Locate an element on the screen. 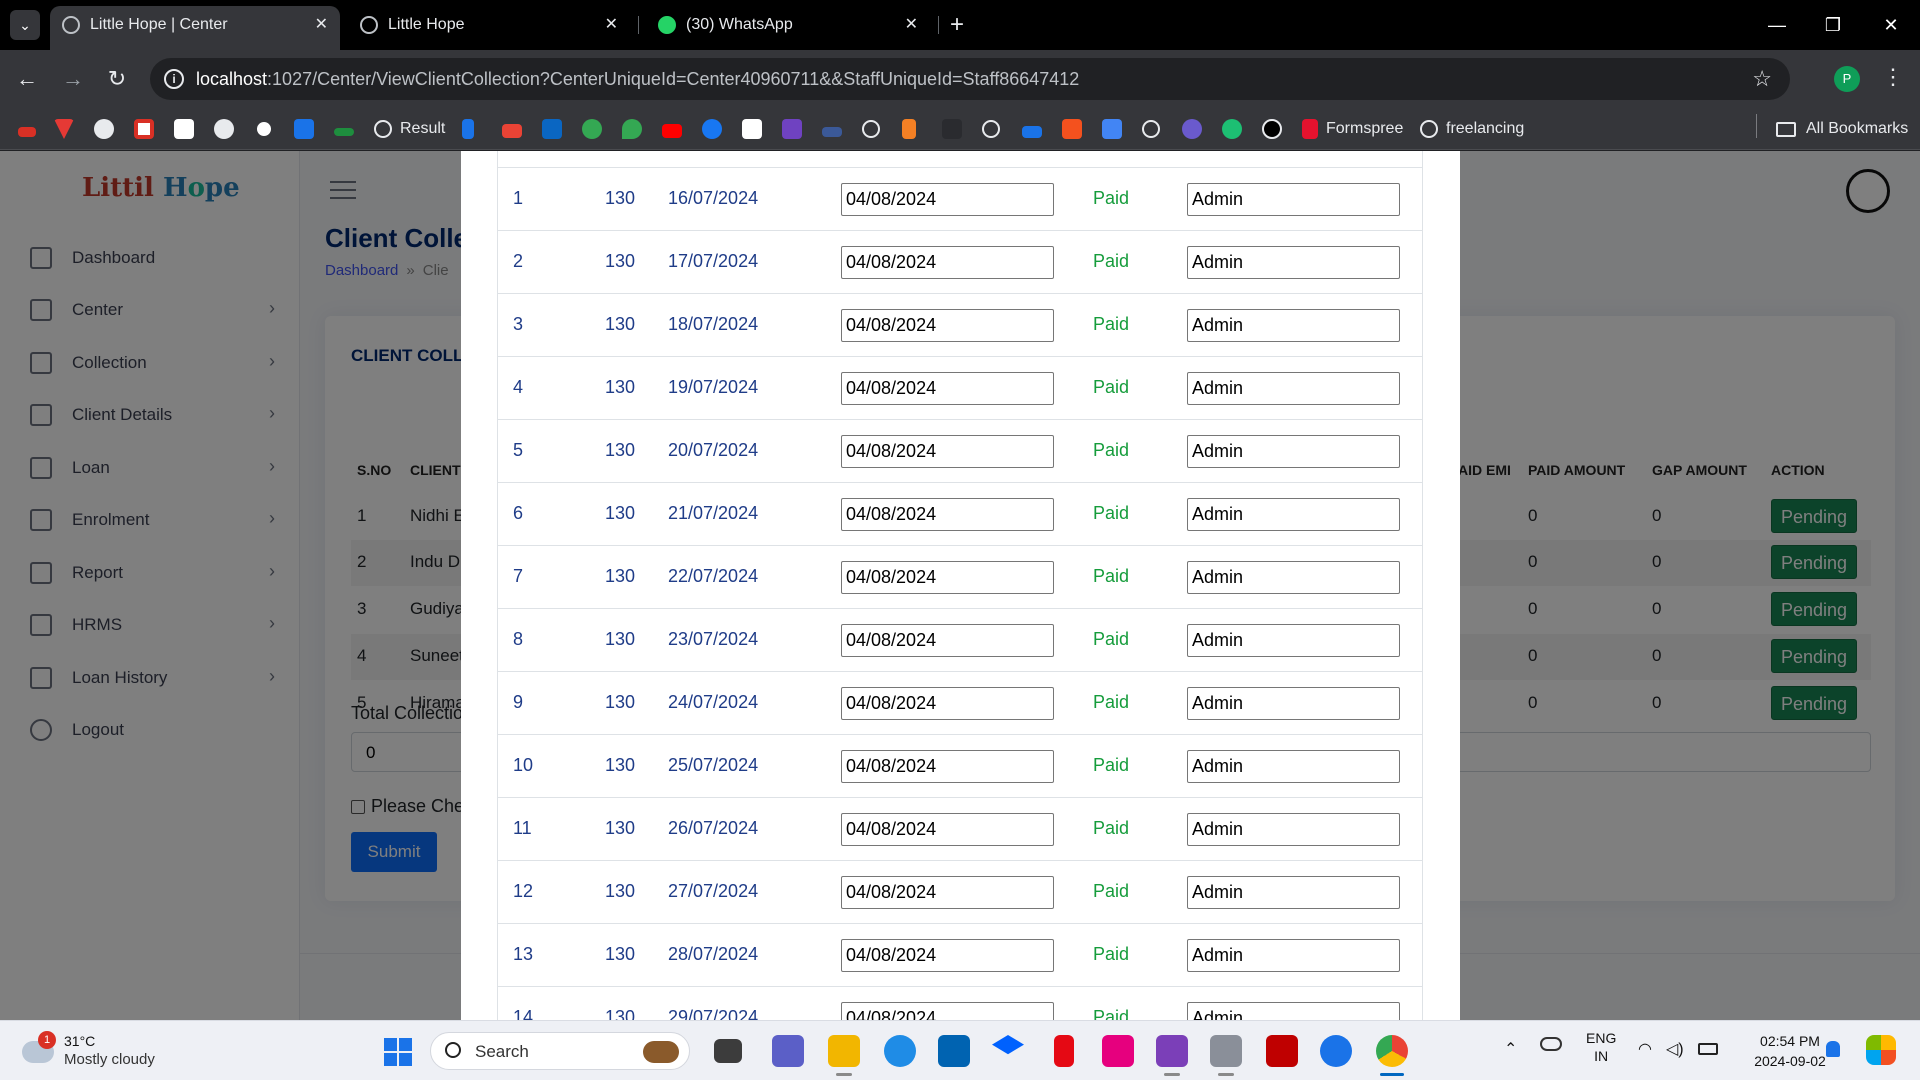 The width and height of the screenshot is (1920, 1080). bookmark-green-icon is located at coordinates (344, 132).